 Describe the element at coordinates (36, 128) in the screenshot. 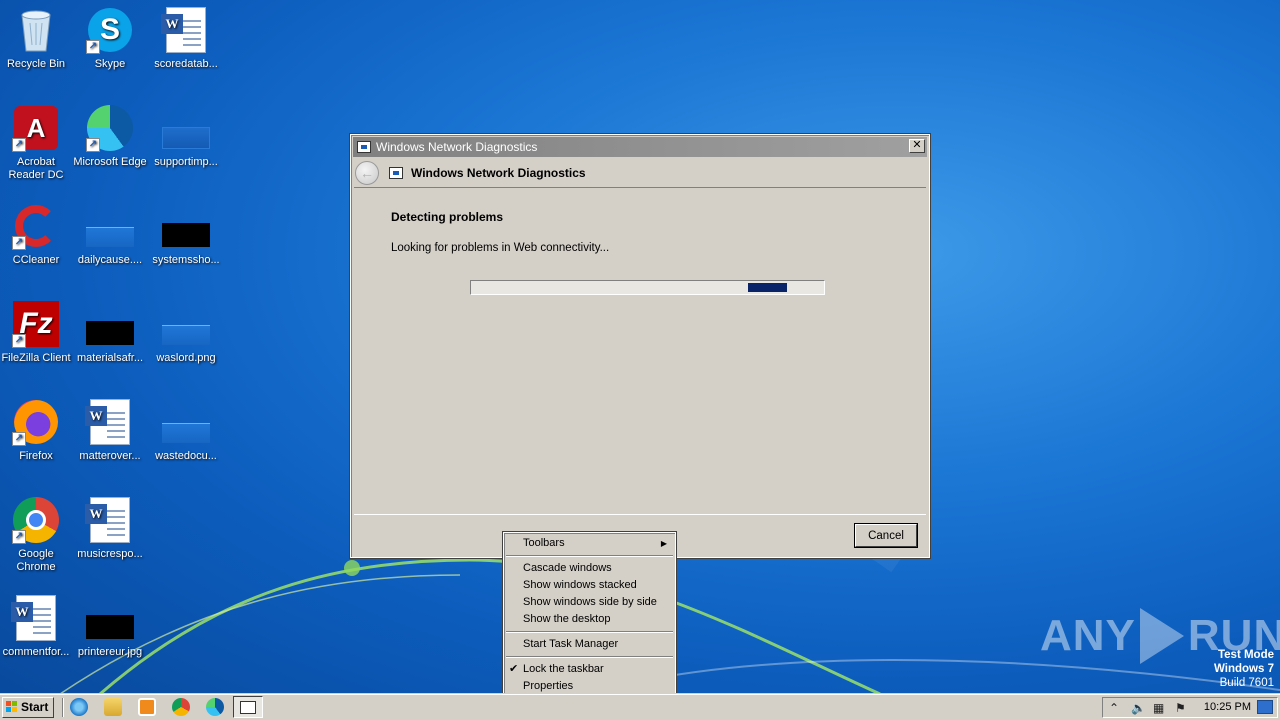

I see `acrobat-icon: A ↗` at that location.